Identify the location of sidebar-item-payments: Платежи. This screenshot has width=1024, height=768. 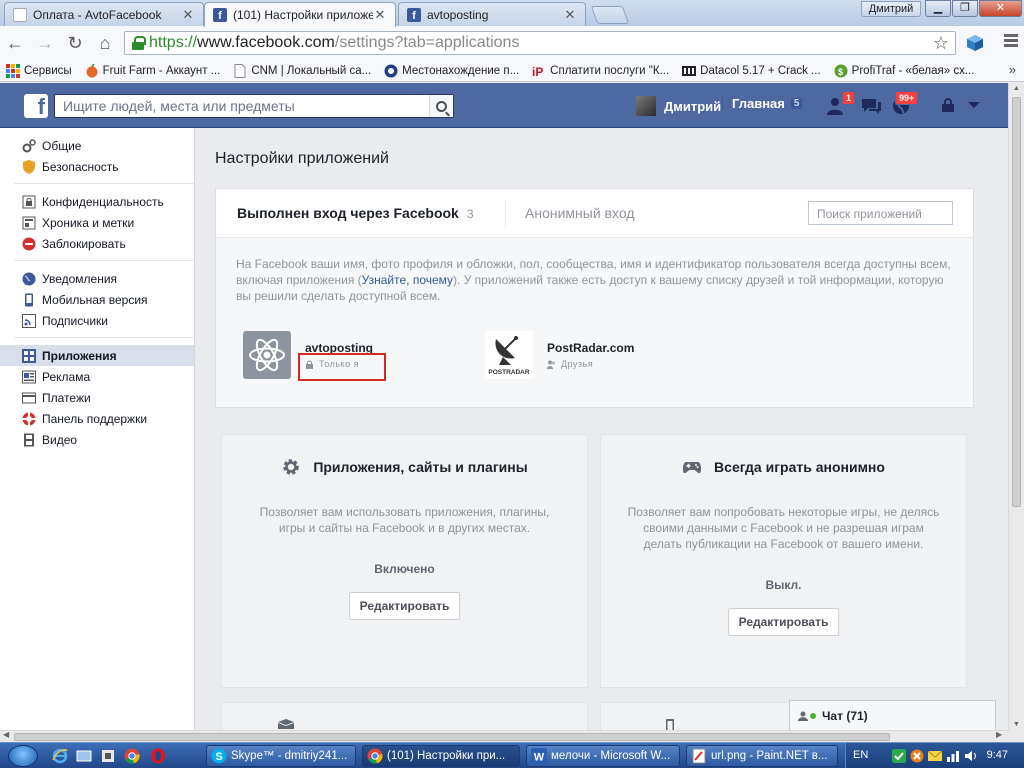
(97, 397).